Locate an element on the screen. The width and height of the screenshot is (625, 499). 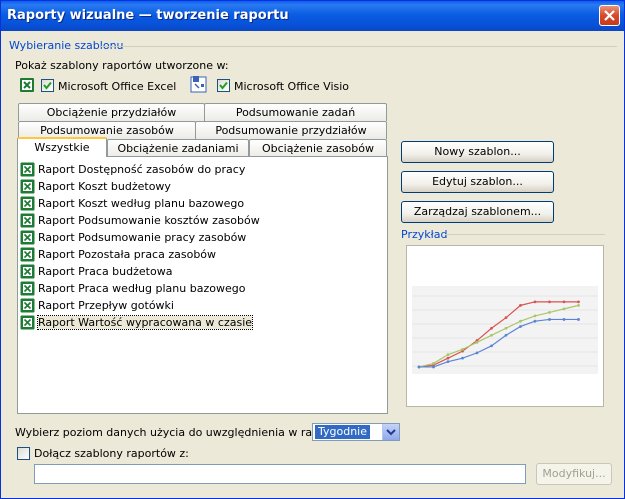
report-name: Raport Praca budżetowa is located at coordinates (105, 271).